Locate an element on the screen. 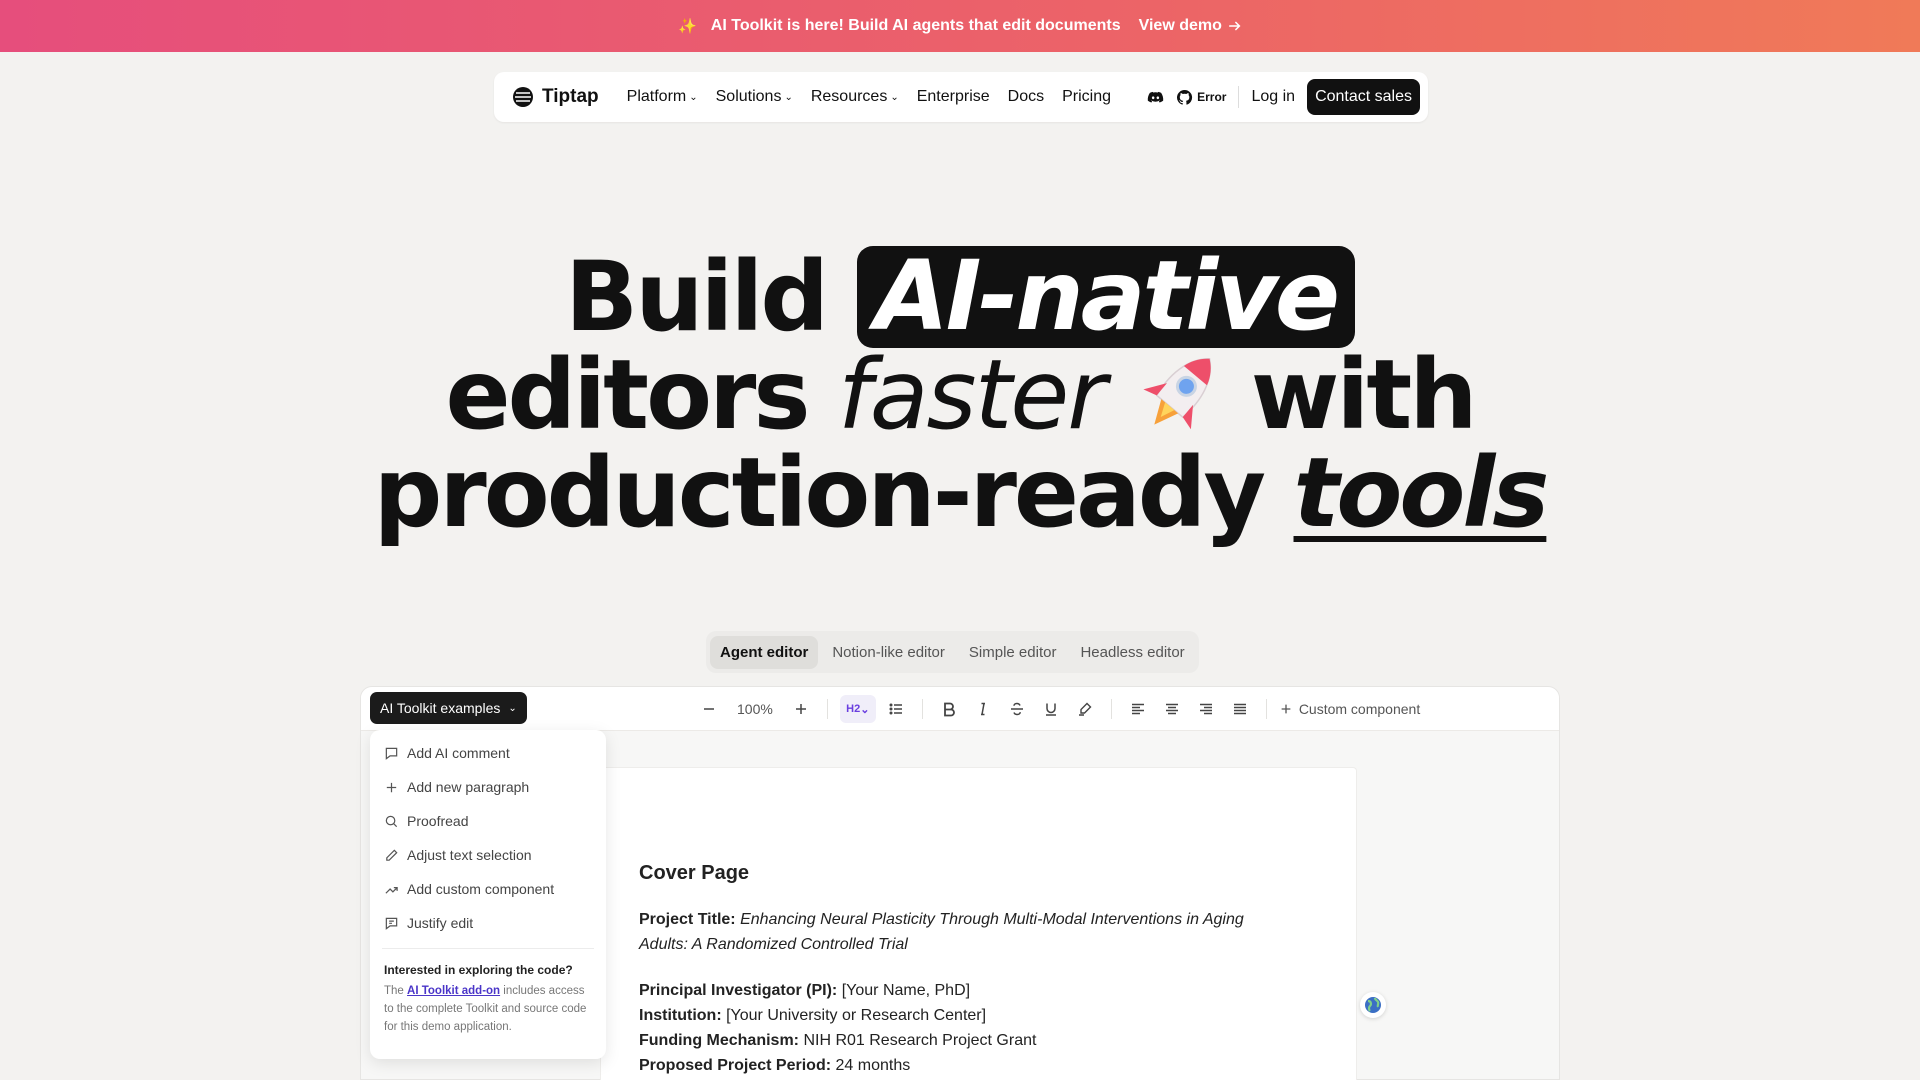 The height and width of the screenshot is (1080, 1920). tab-headless-editor: Headless editor is located at coordinates (1132, 652).